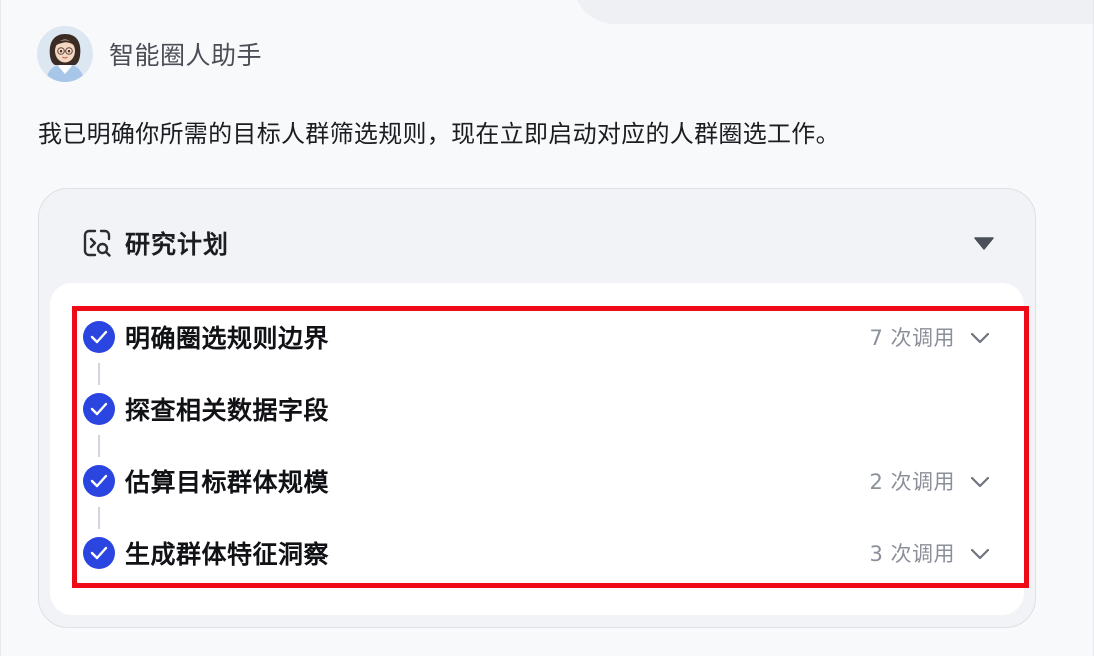  Describe the element at coordinates (227, 554) in the screenshot. I see `step-label: 生成群体特征洞察` at that location.